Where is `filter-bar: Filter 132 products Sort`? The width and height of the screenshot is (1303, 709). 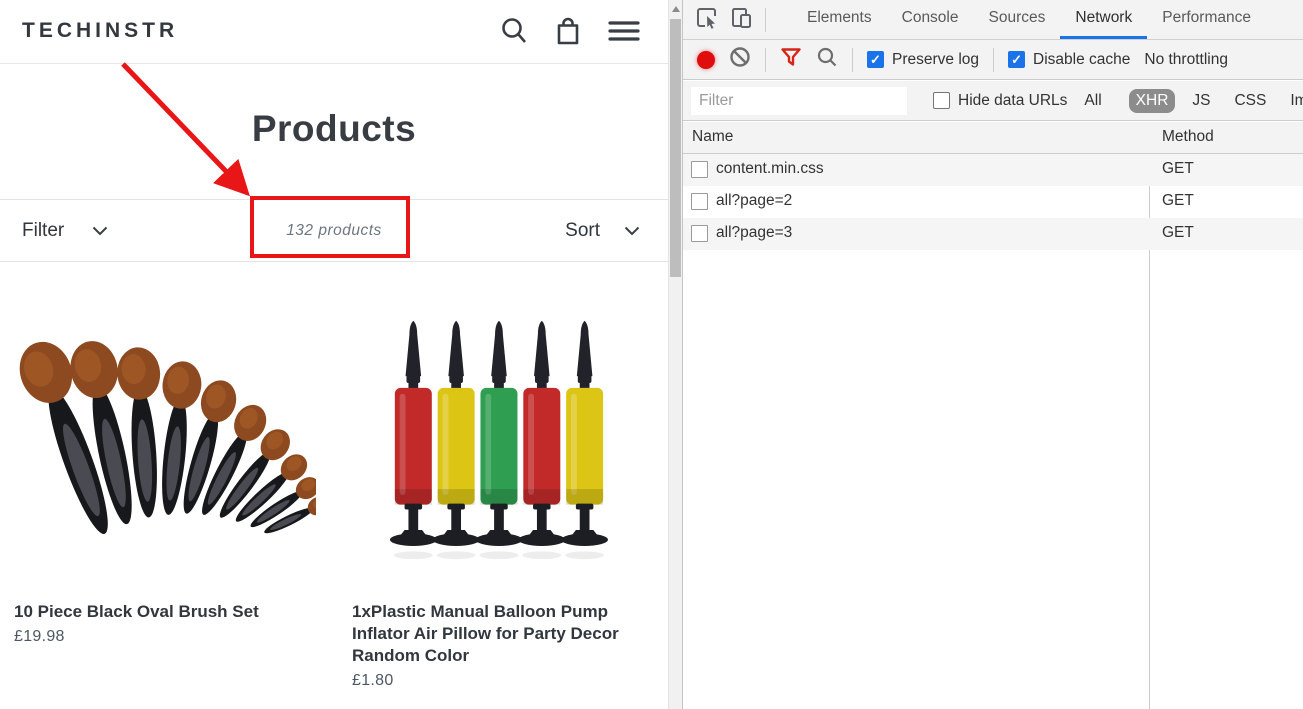 filter-bar: Filter 132 products Sort is located at coordinates (334, 230).